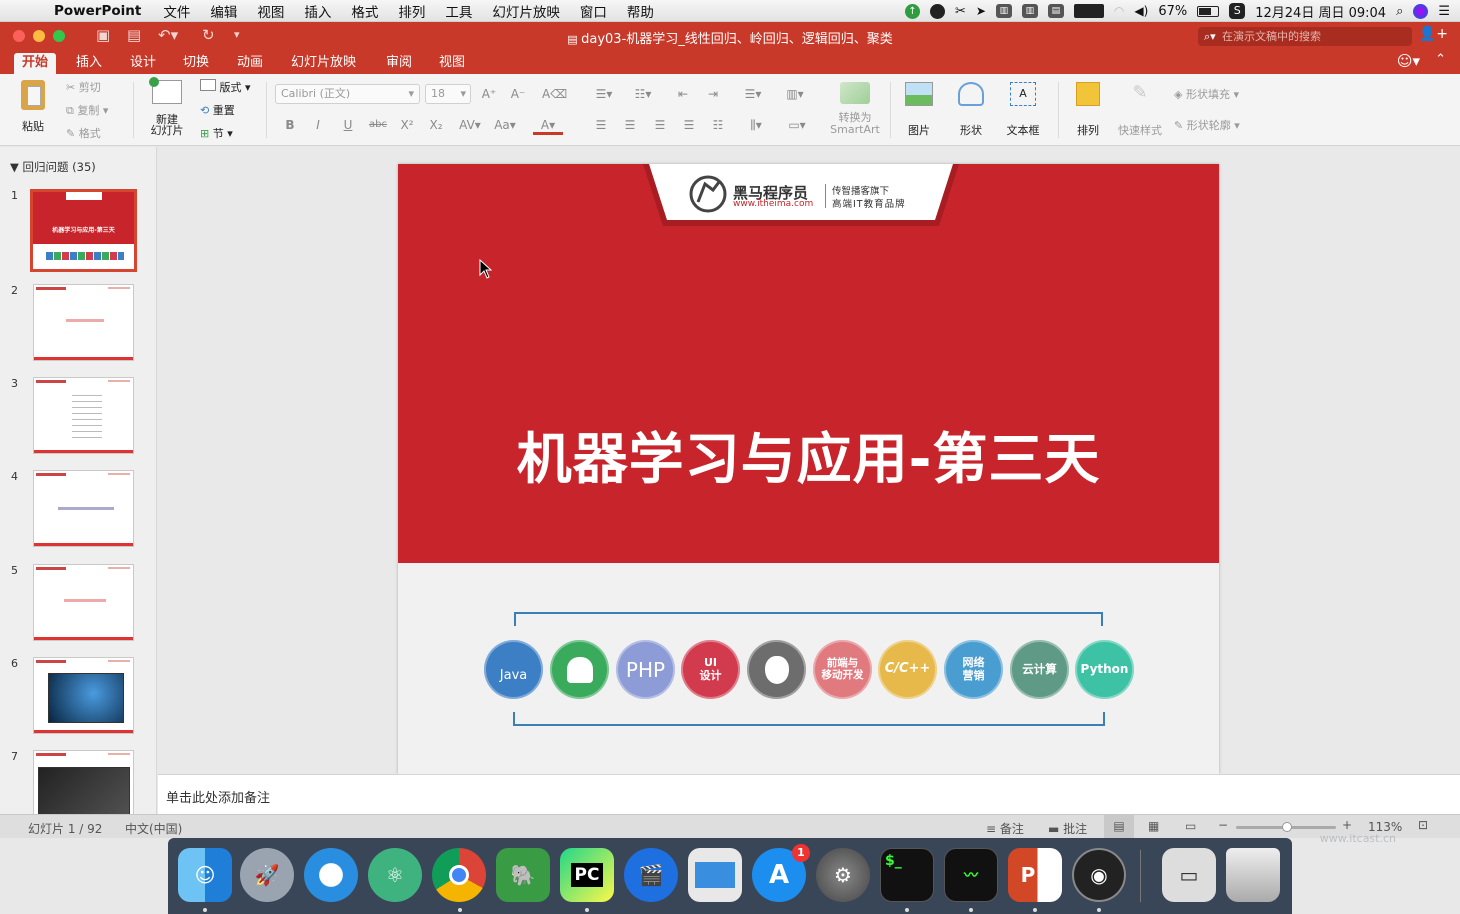  What do you see at coordinates (407, 125) in the screenshot?
I see `superscript-icon: X²` at bounding box center [407, 125].